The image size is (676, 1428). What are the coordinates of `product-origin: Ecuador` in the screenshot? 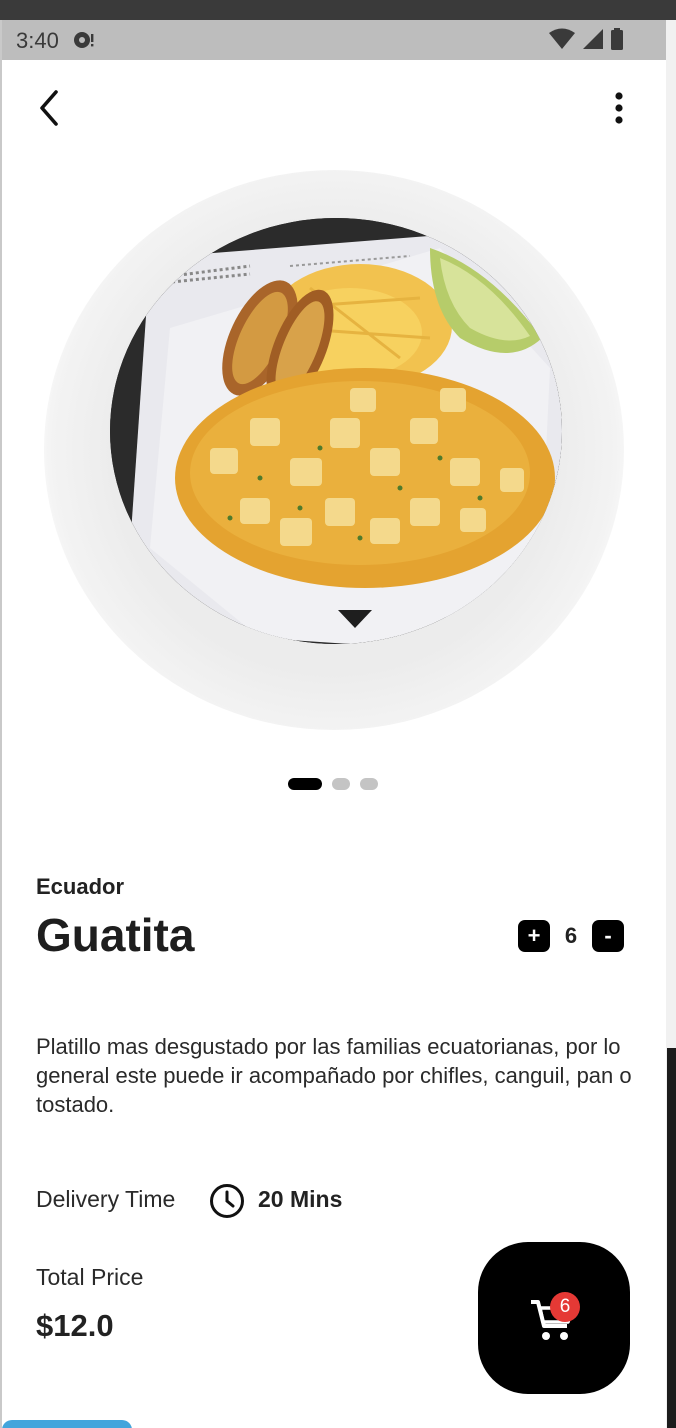 It's located at (80, 886).